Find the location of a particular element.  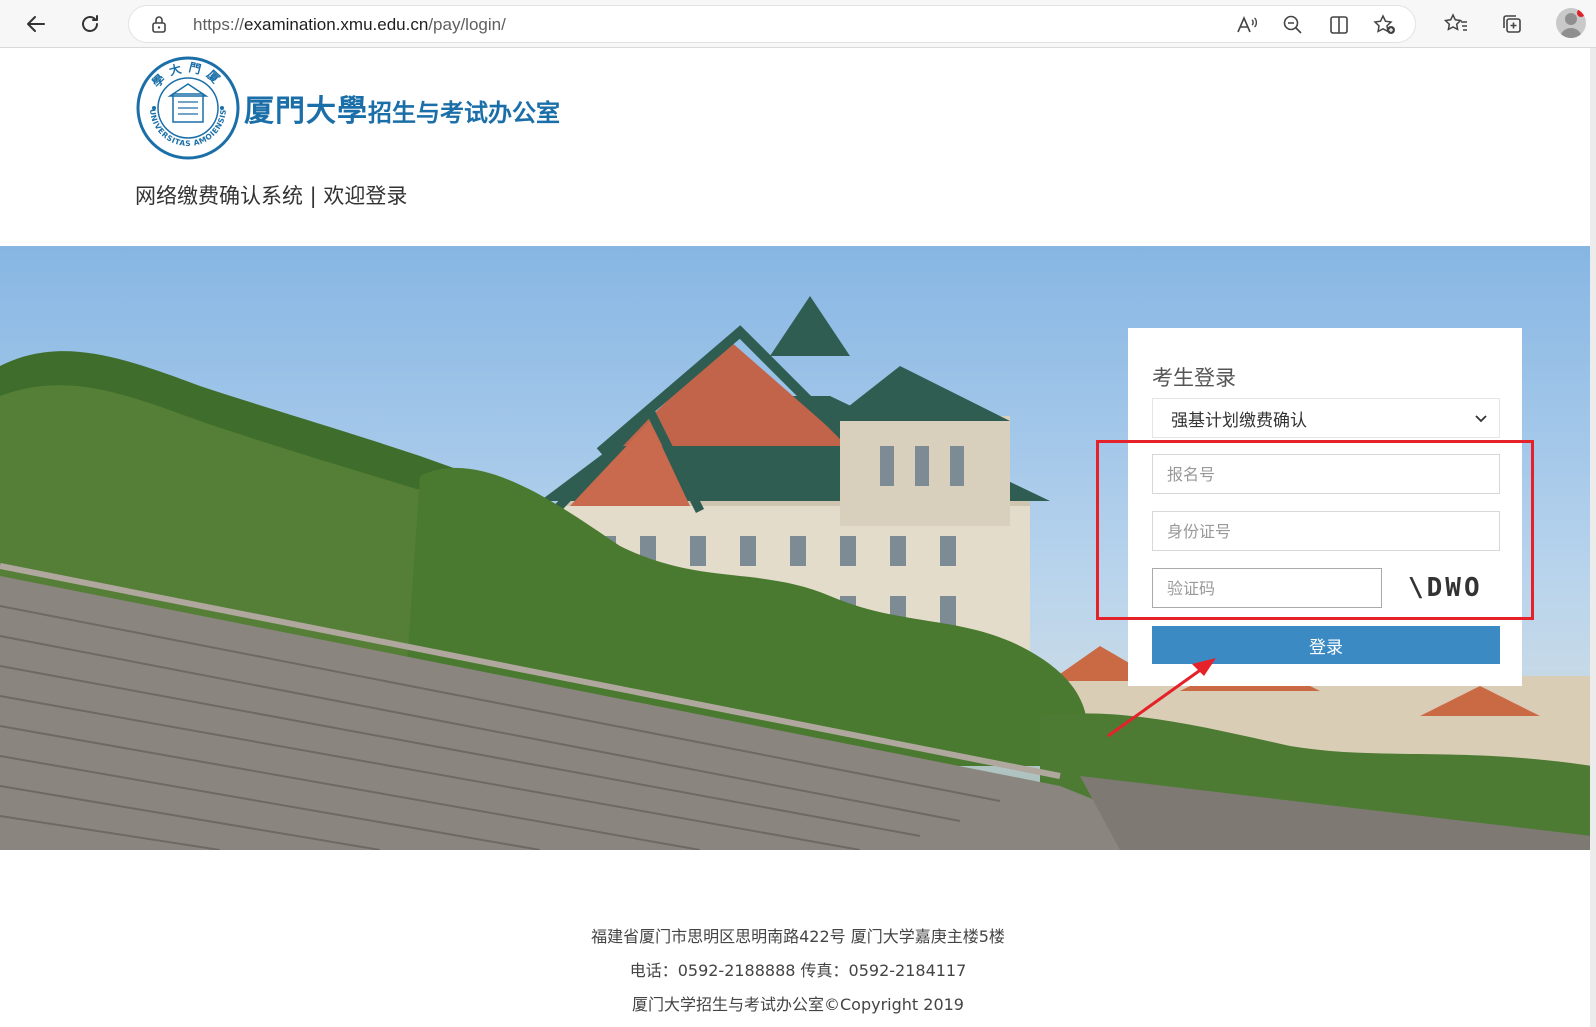

favorites-icon is located at coordinates (1456, 24).